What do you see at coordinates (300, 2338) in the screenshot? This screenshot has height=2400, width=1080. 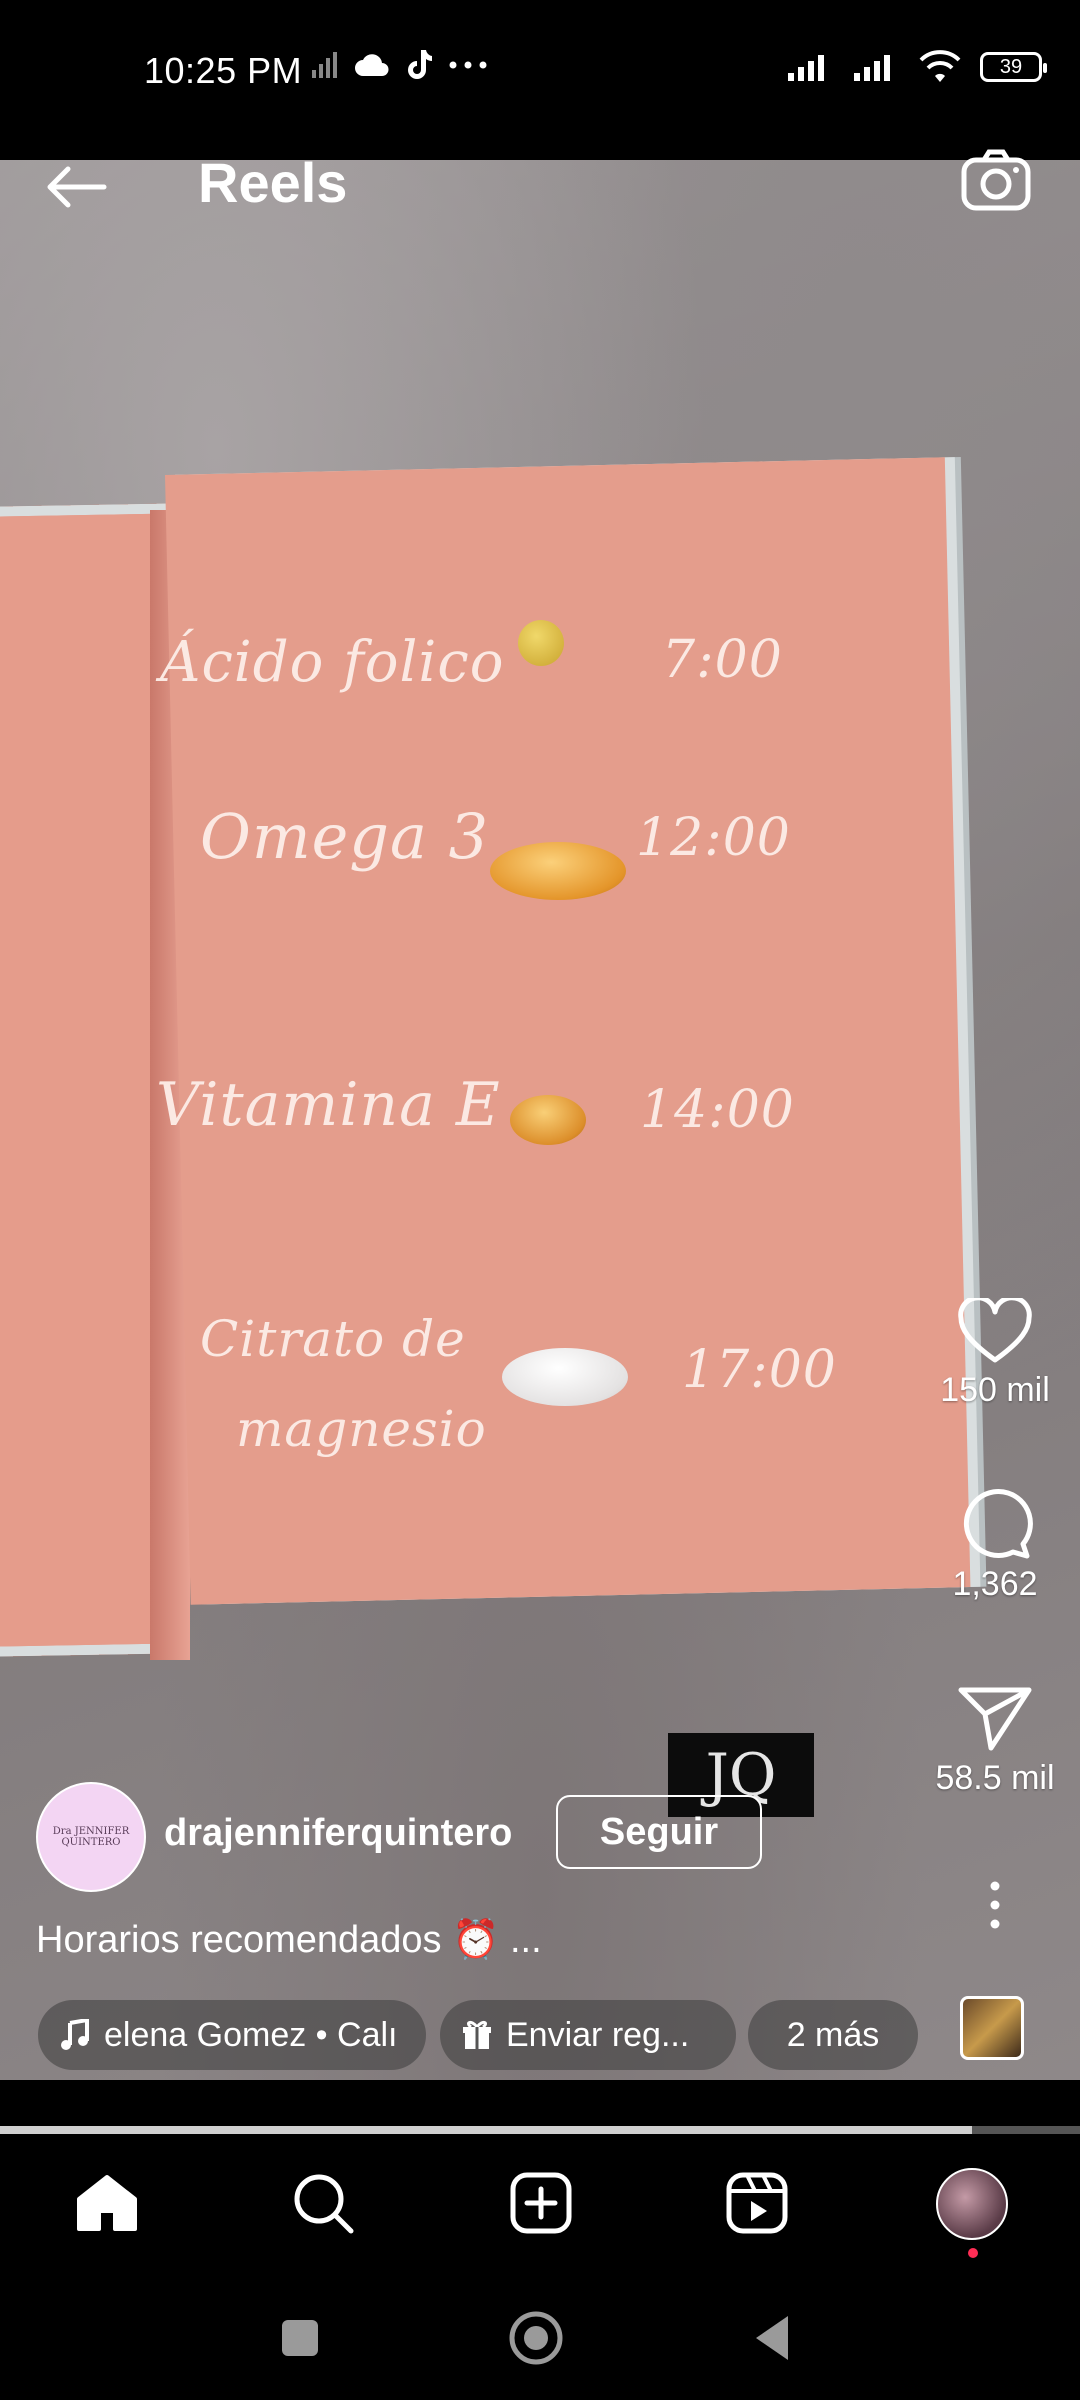 I see `recents-icon` at bounding box center [300, 2338].